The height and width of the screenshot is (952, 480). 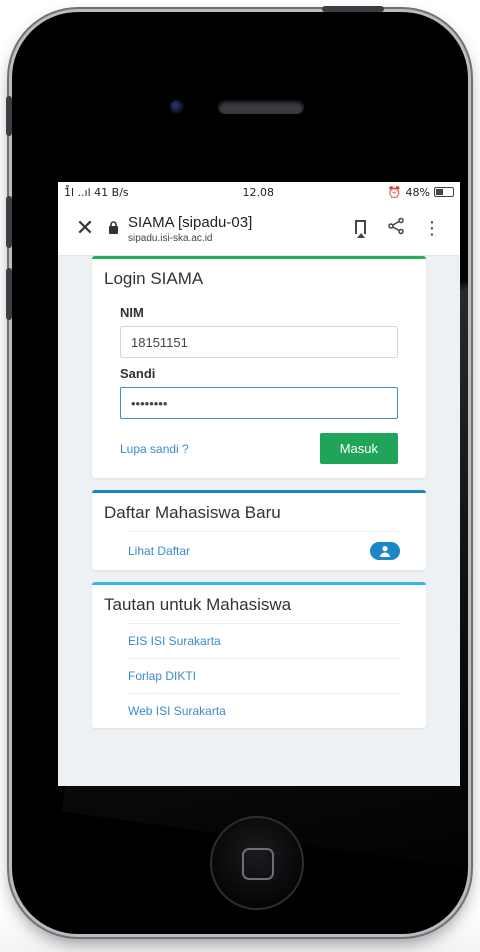 I want to click on nim-input: 18151151, so click(x=259, y=342).